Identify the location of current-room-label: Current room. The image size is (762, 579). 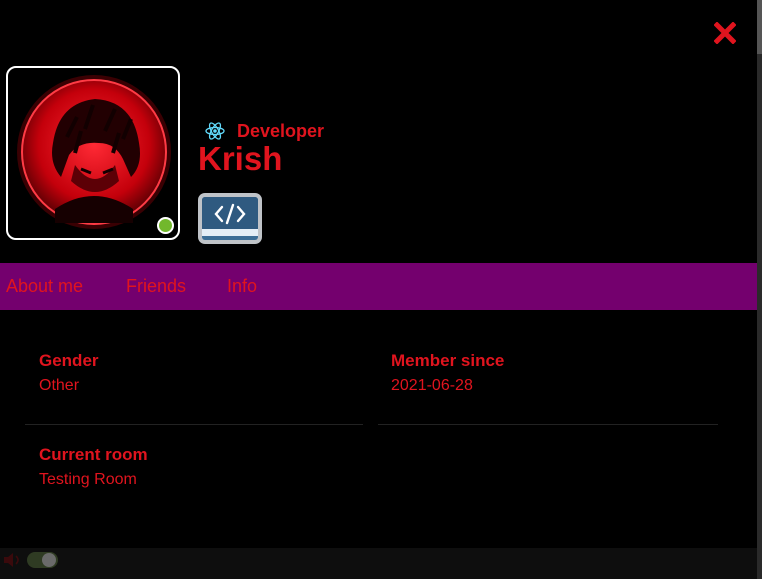
(93, 454).